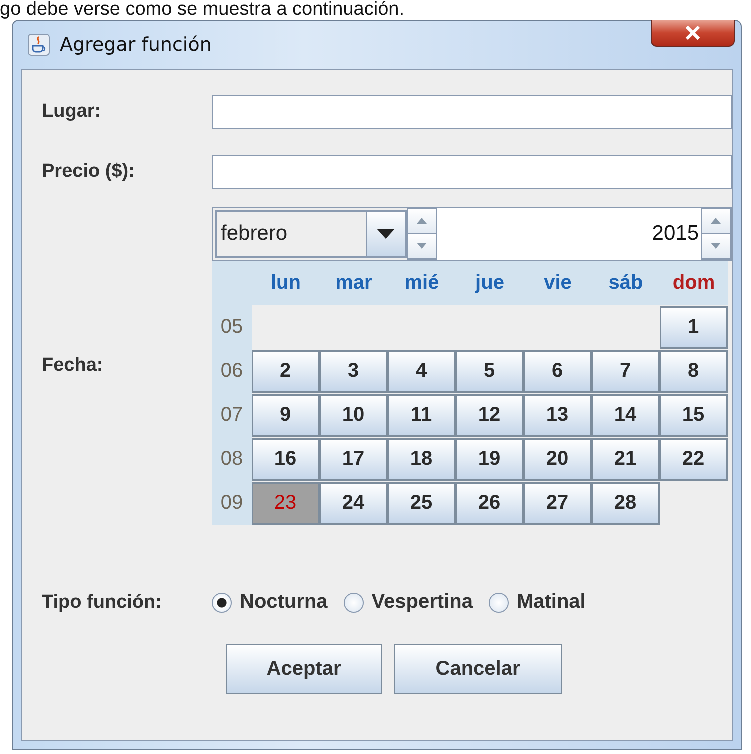 The image size is (751, 754). What do you see at coordinates (232, 371) in the screenshot?
I see `week-number: 06` at bounding box center [232, 371].